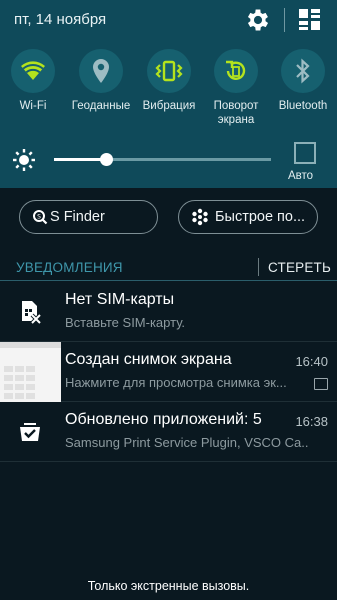  I want to click on toggle-location-label: Геоданные, so click(101, 106).